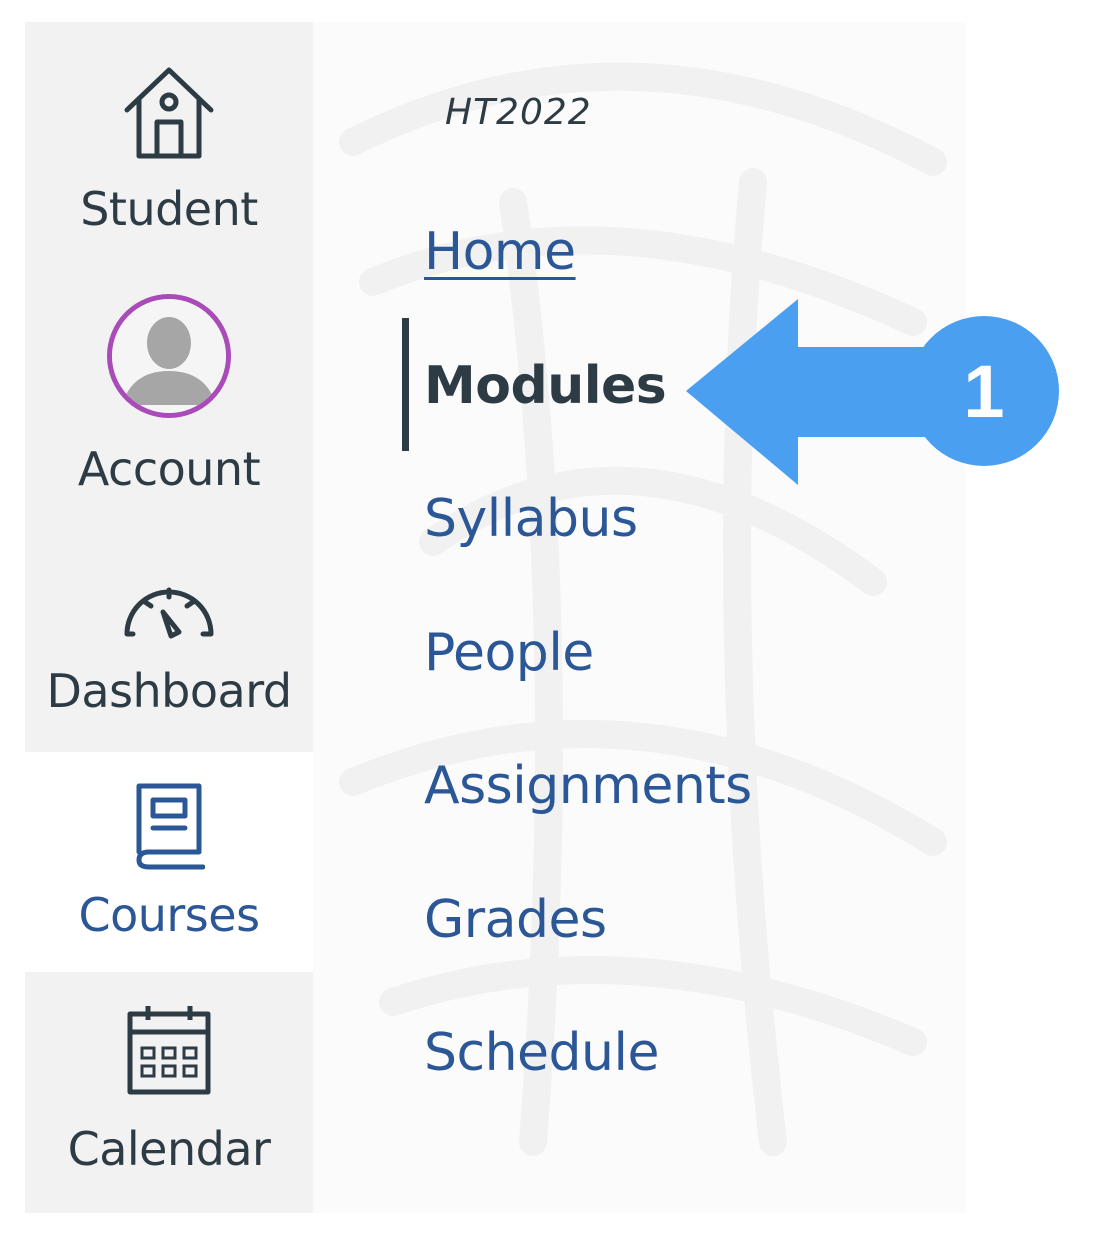 This screenshot has width=1094, height=1242. Describe the element at coordinates (169, 469) in the screenshot. I see `nav-label-account: Account` at that location.